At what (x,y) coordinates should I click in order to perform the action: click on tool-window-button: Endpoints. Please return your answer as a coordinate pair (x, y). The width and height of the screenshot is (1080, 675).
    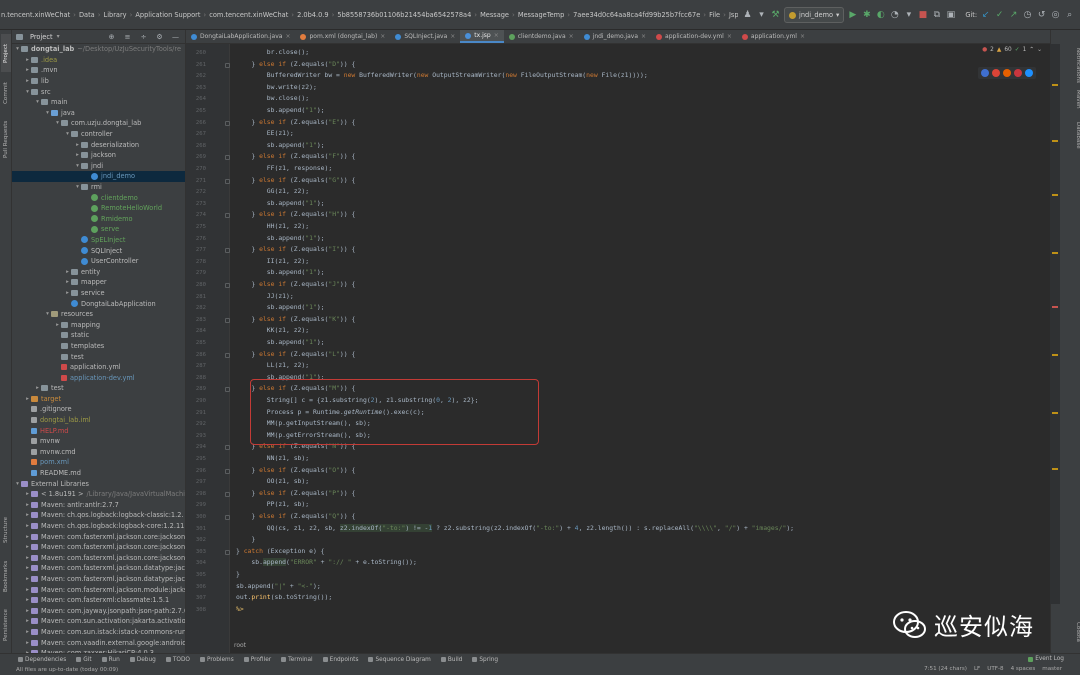
    Looking at the image, I should click on (340, 660).